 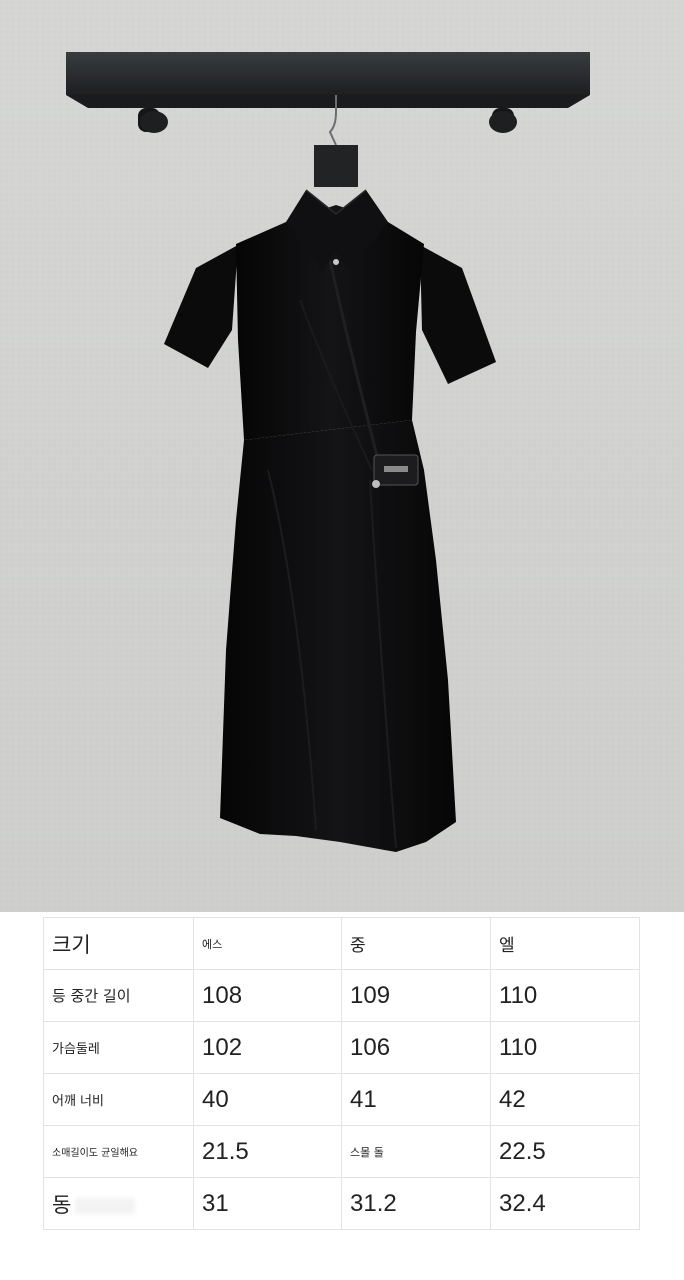 What do you see at coordinates (416, 1047) in the screenshot?
I see `table-cell: 106` at bounding box center [416, 1047].